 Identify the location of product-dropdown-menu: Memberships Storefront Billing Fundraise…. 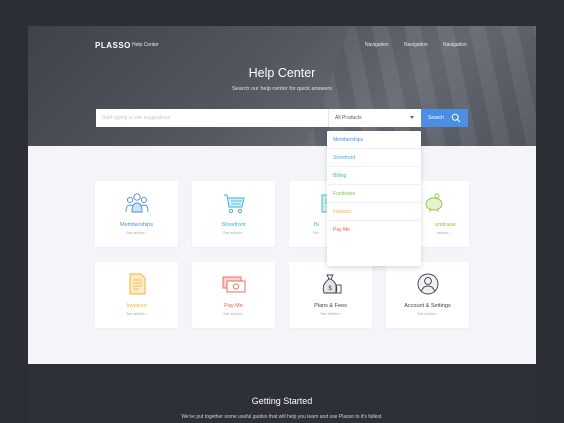
(374, 198).